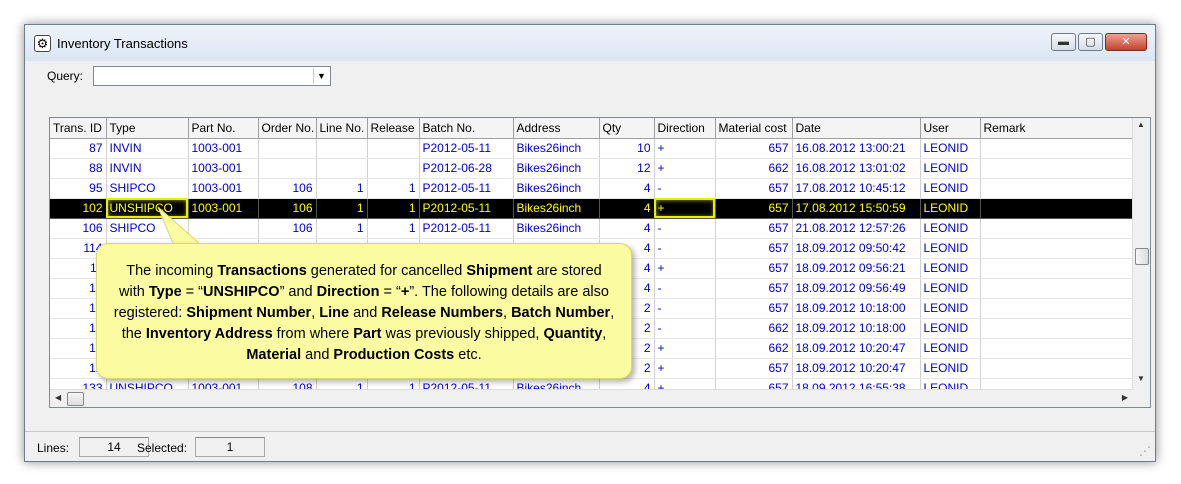 The image size is (1181, 484). What do you see at coordinates (42, 43) in the screenshot?
I see `app-gear-icon: ⚙` at bounding box center [42, 43].